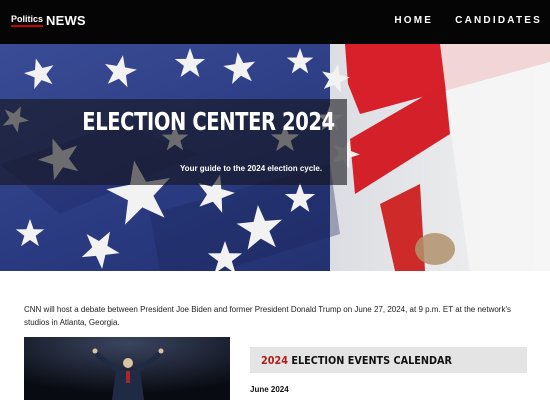 The height and width of the screenshot is (400, 550). What do you see at coordinates (413, 20) in the screenshot?
I see `nav-link-home: HOME` at bounding box center [413, 20].